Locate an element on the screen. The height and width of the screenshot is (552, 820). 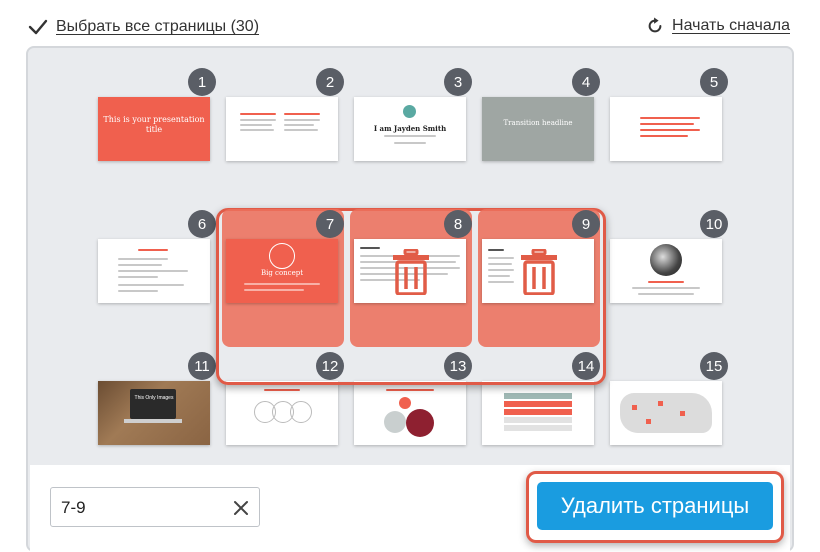
page-number-badge: 6 is located at coordinates (202, 224).